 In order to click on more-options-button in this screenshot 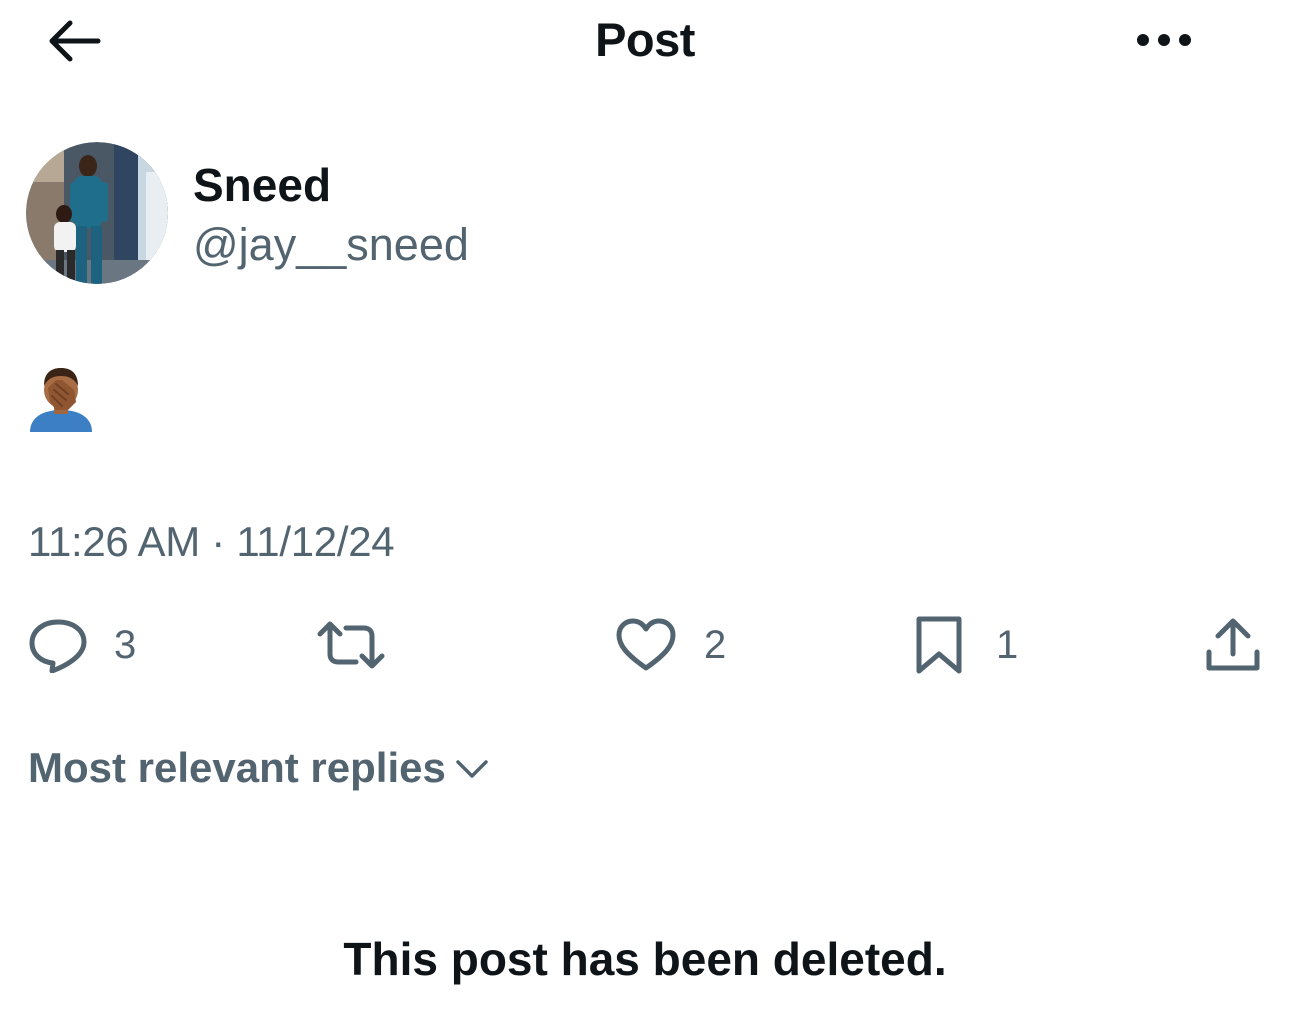, I will do `click(1164, 40)`.